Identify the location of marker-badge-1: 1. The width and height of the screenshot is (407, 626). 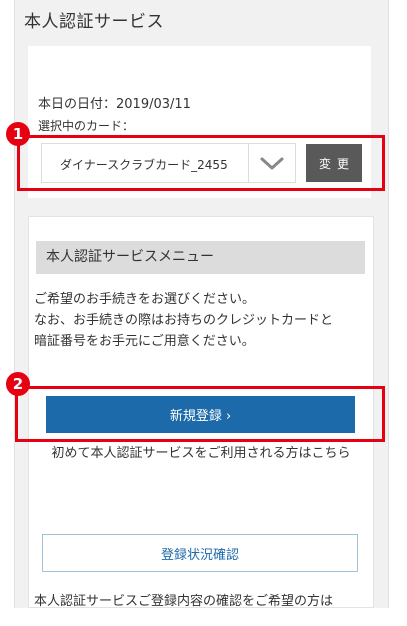
(18, 134).